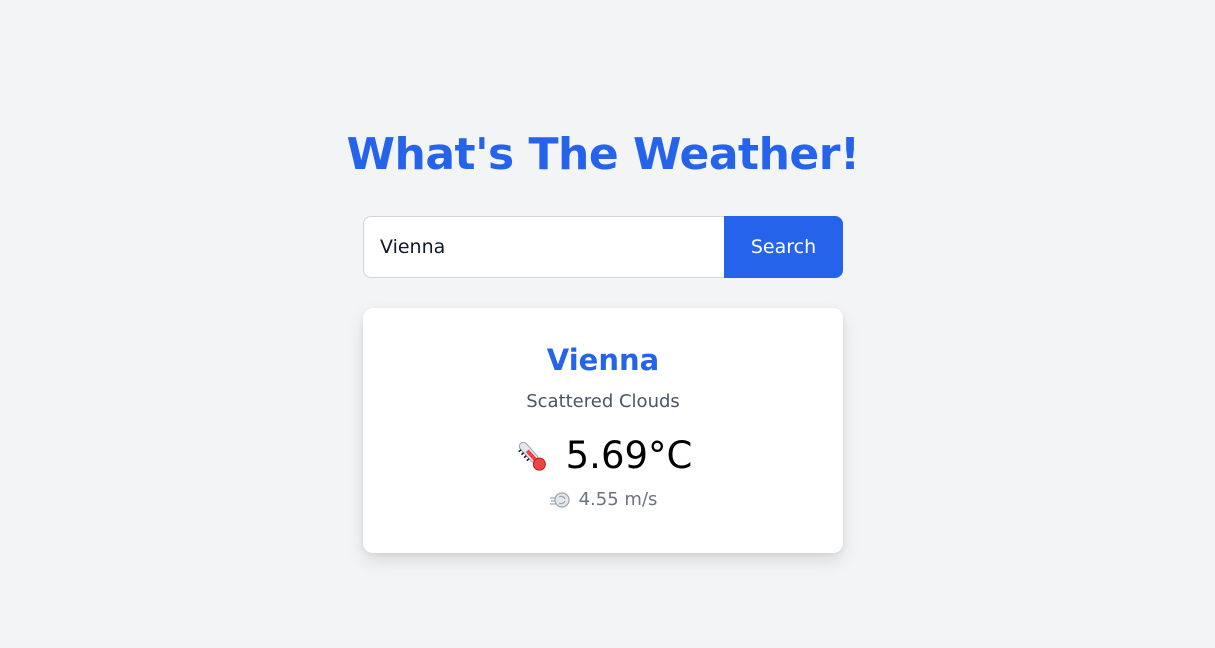 Image resolution: width=1215 pixels, height=648 pixels. Describe the element at coordinates (543, 247) in the screenshot. I see `search-input` at that location.